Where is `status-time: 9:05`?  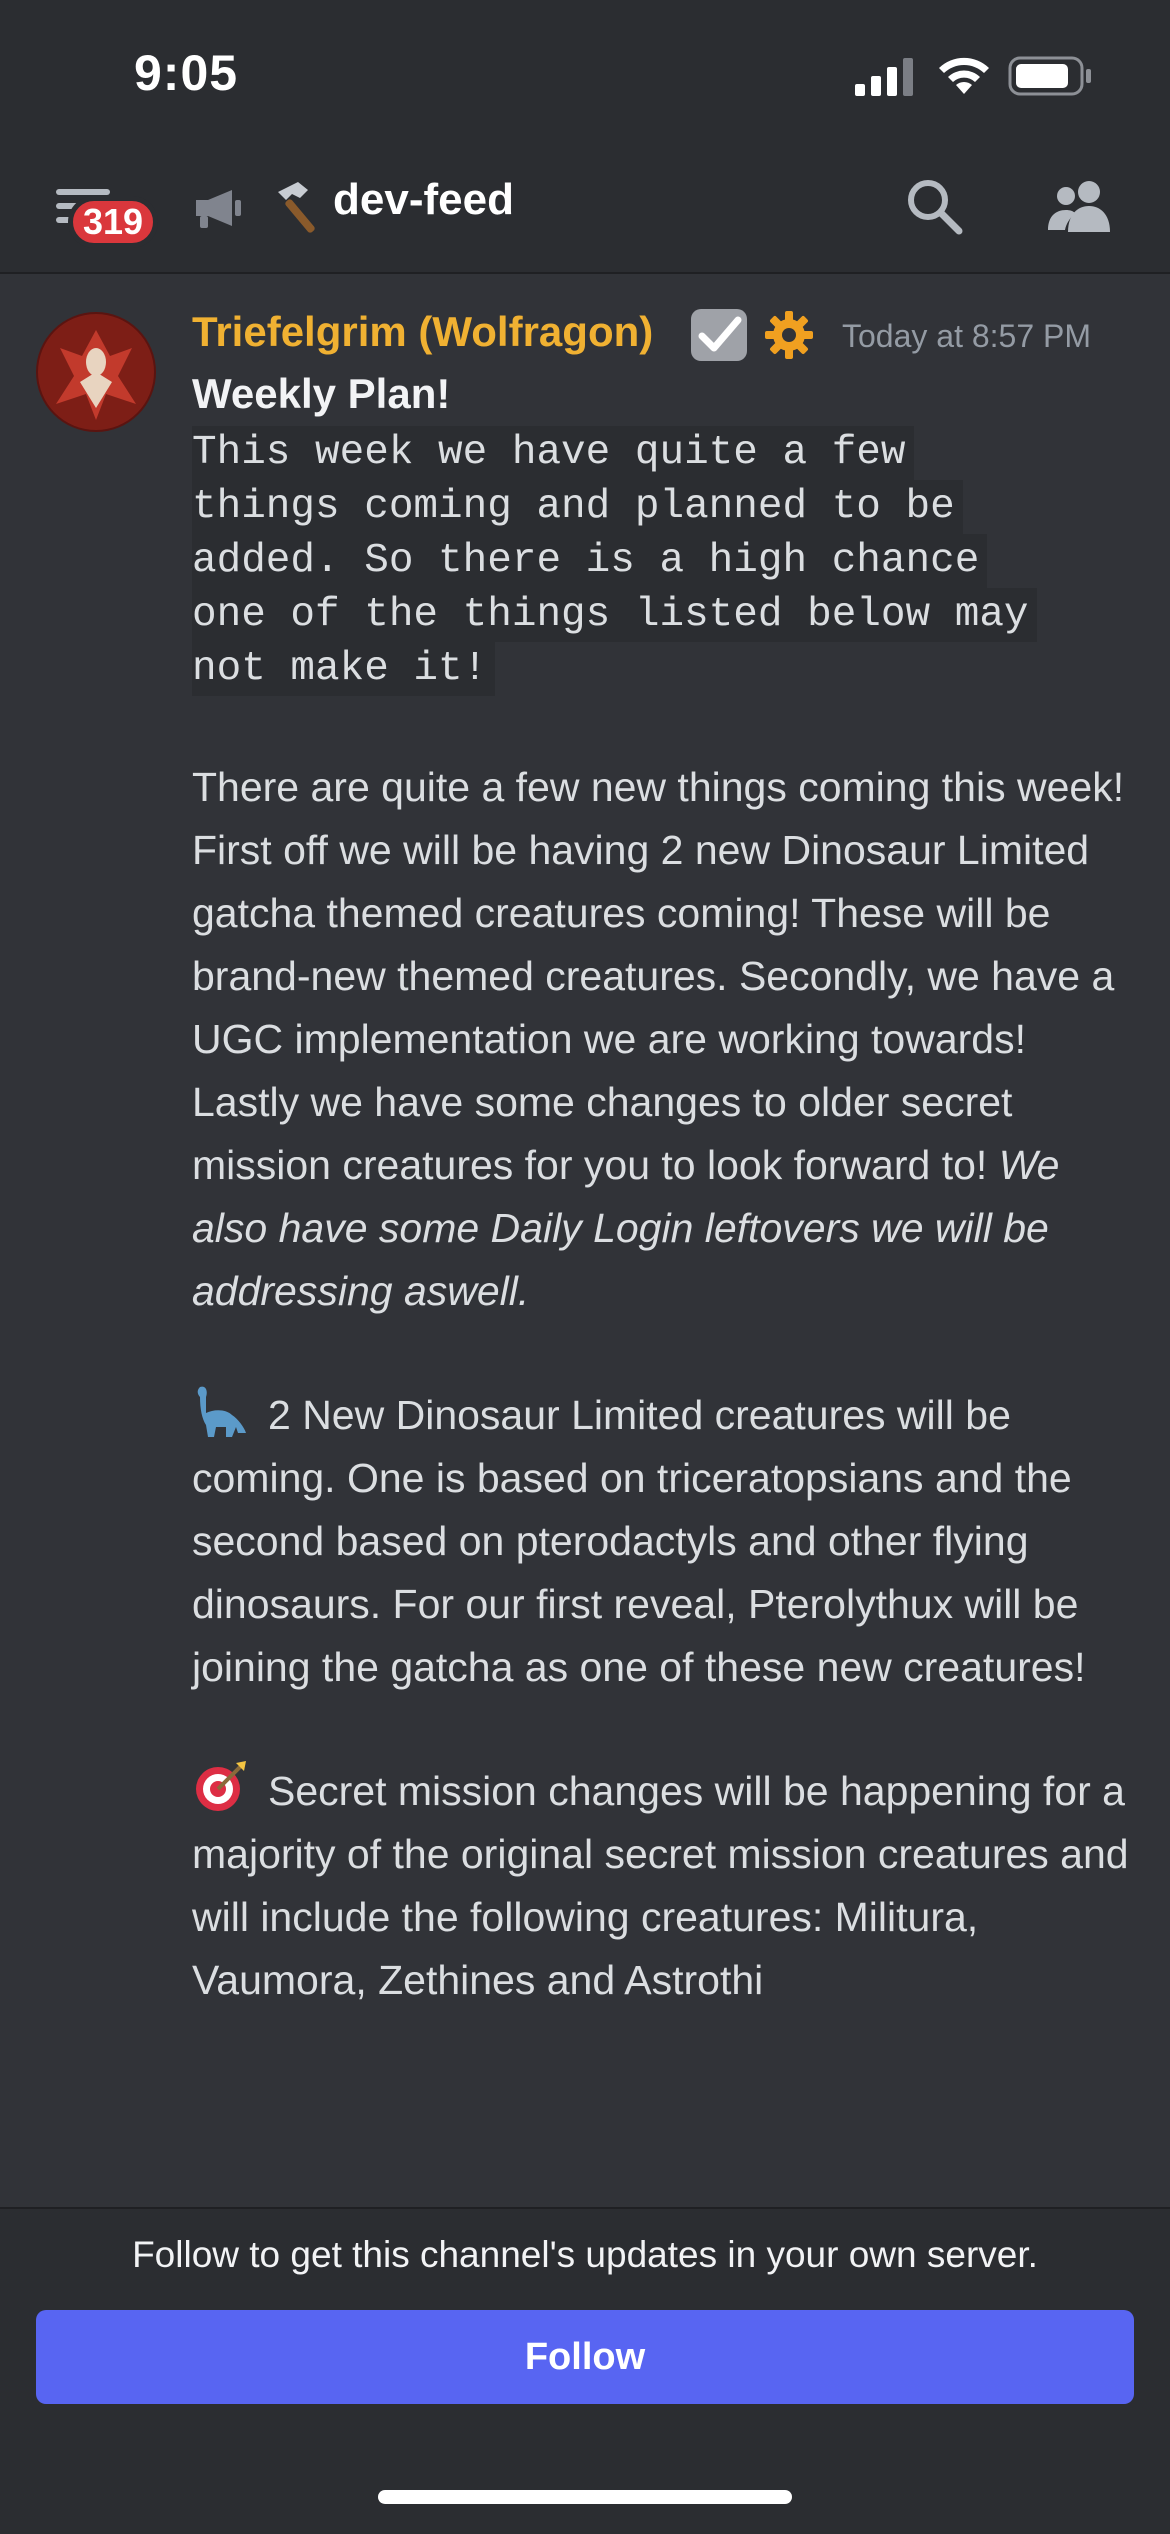 status-time: 9:05 is located at coordinates (186, 73).